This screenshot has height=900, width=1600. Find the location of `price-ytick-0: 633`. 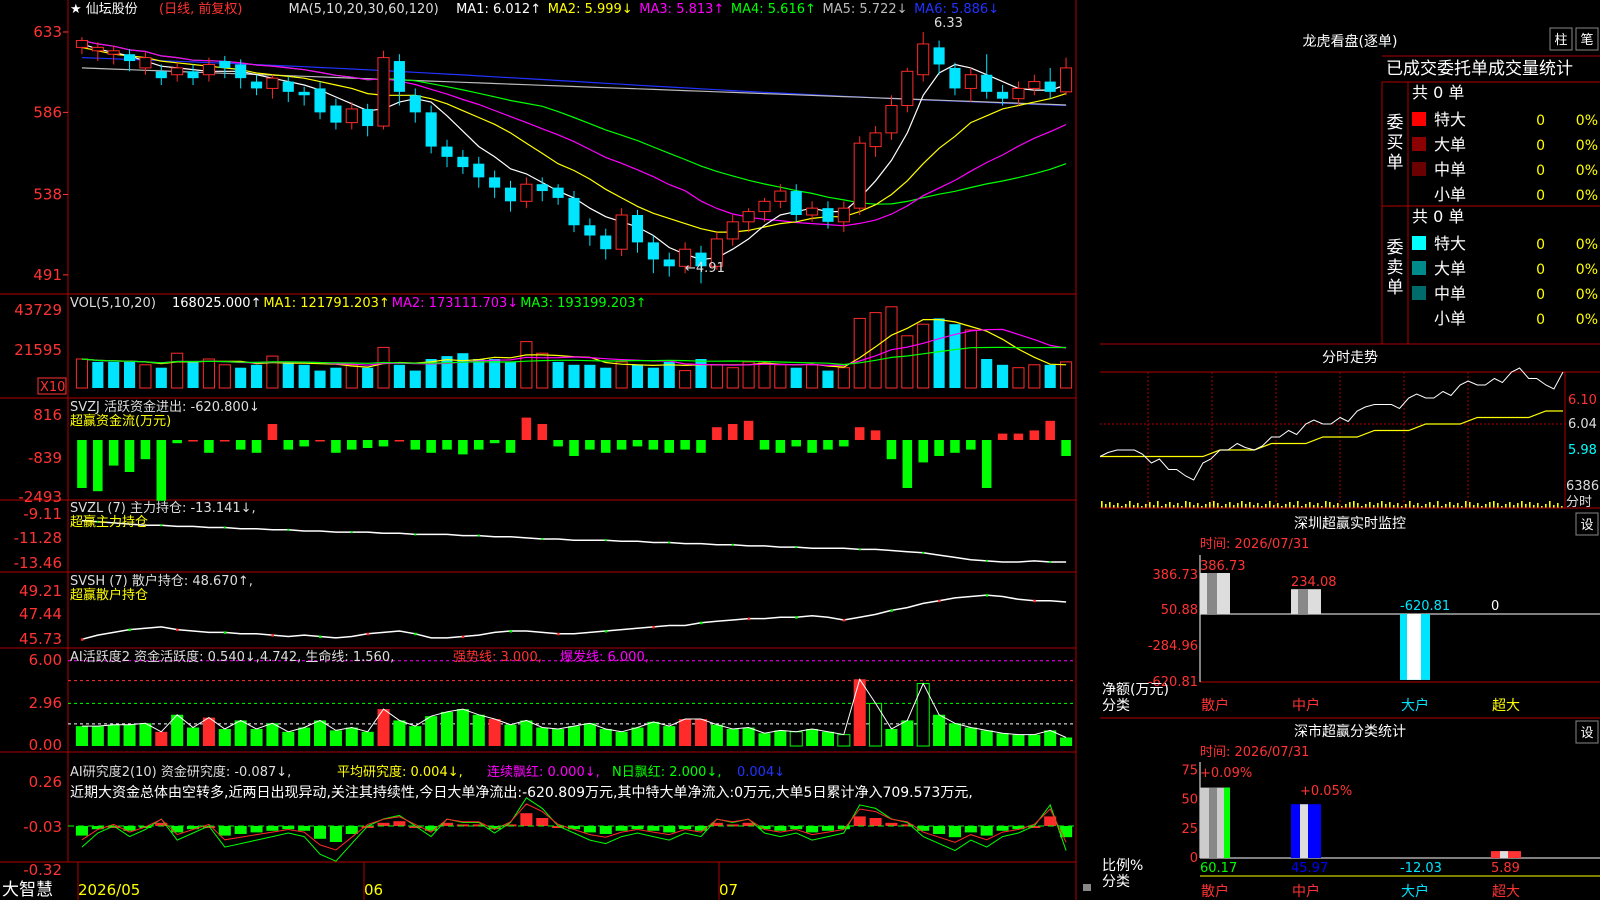

price-ytick-0: 633 is located at coordinates (47, 32).